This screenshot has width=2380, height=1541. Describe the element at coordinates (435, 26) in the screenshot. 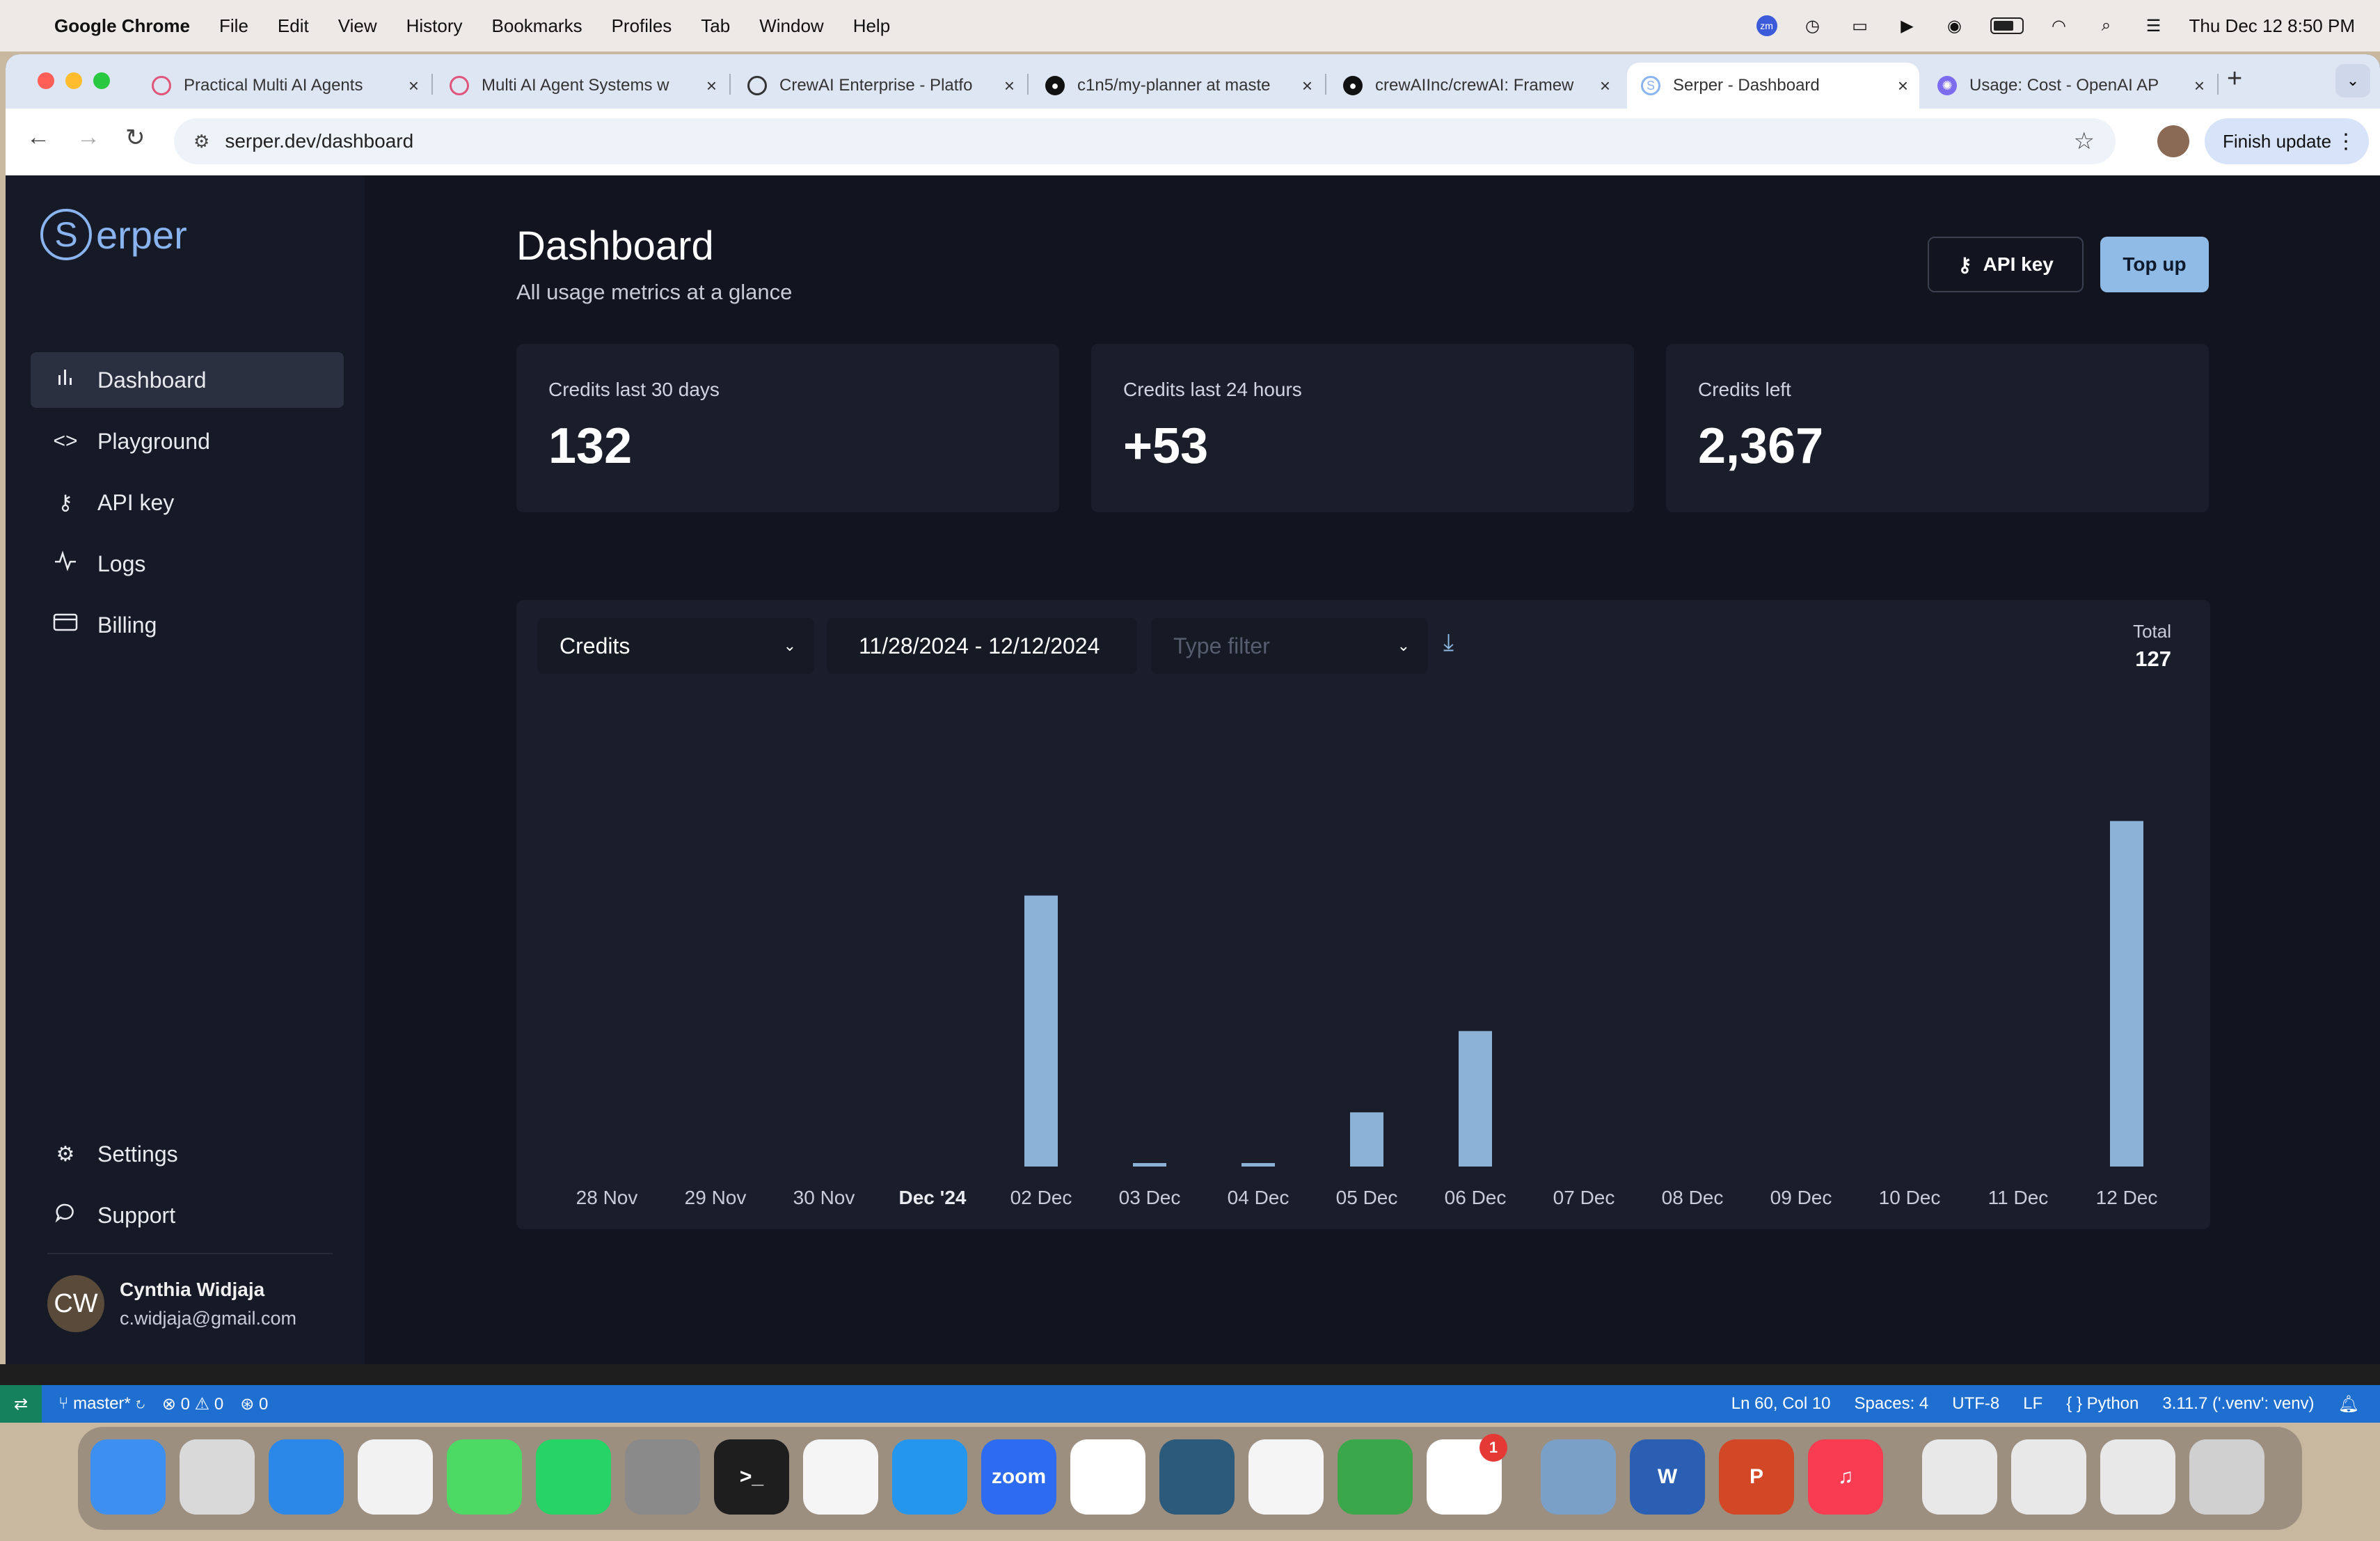

I see `menu-history: History` at that location.